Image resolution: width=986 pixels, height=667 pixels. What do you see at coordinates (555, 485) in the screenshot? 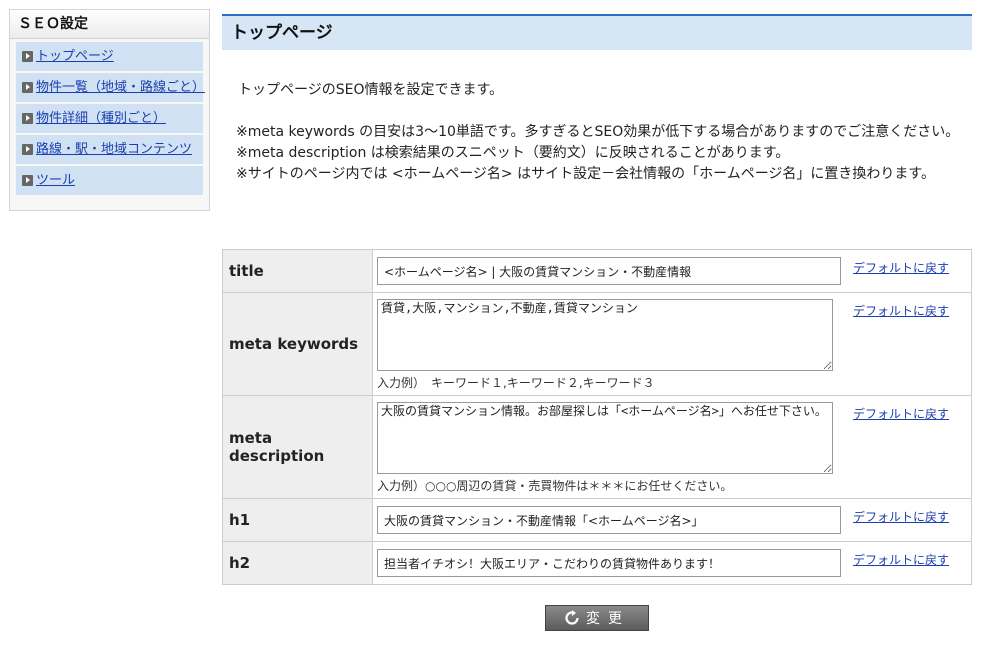
I see `description-example: 入力例）○○○周辺の賃貸・売買物件は＊＊＊にお任せください。` at bounding box center [555, 485].